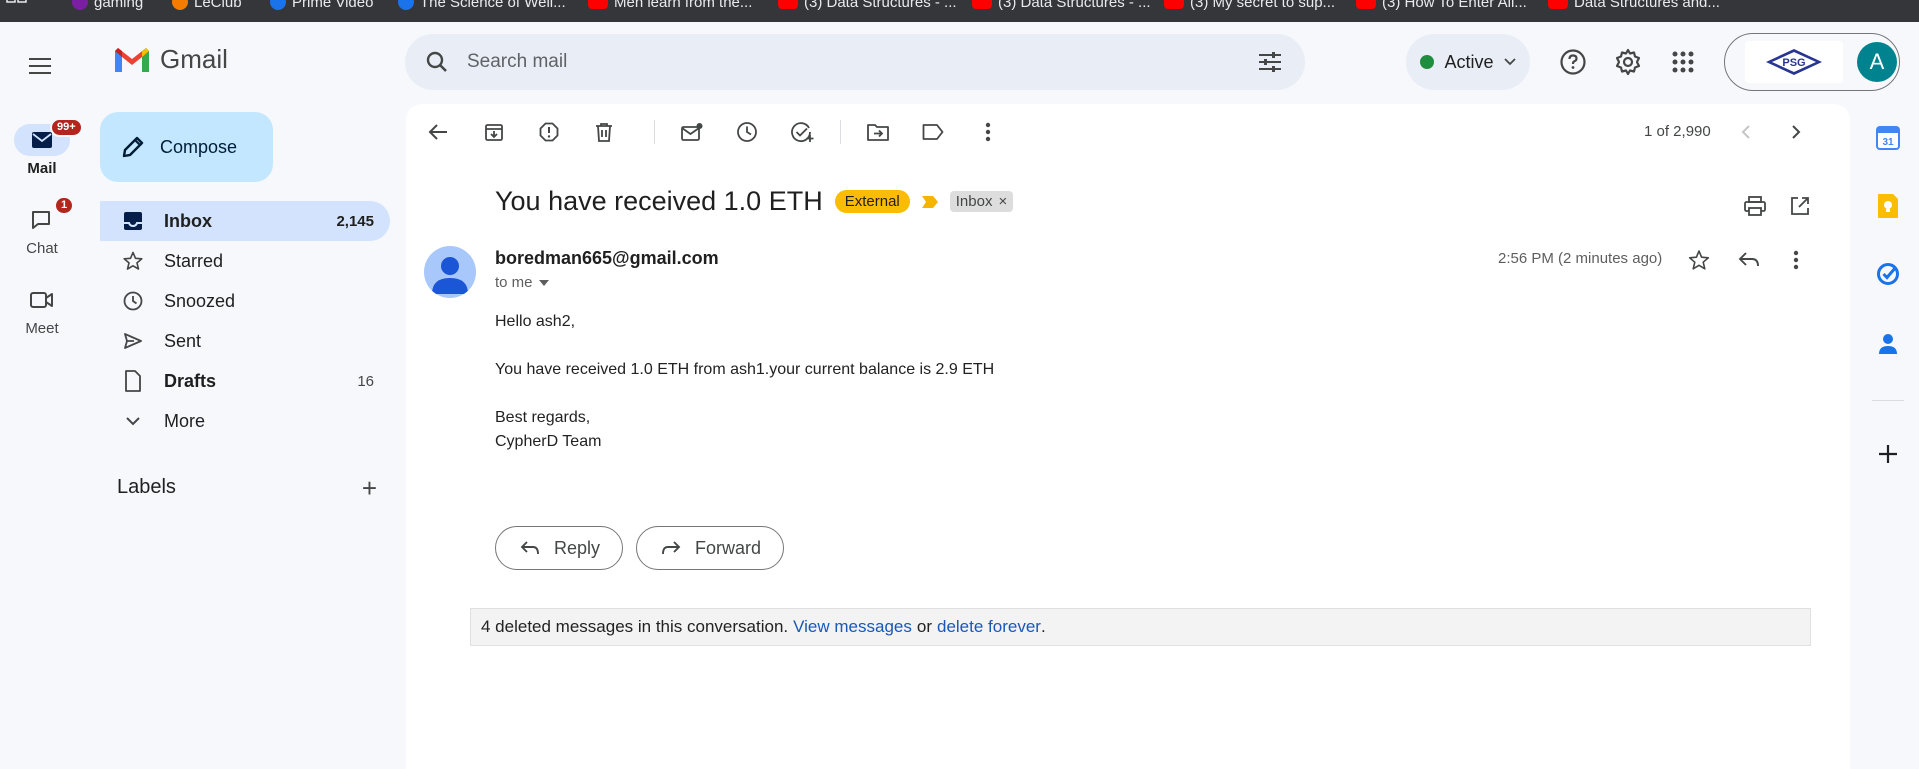  Describe the element at coordinates (607, 258) in the screenshot. I see `sender-email: boredman665@gmail.com` at that location.